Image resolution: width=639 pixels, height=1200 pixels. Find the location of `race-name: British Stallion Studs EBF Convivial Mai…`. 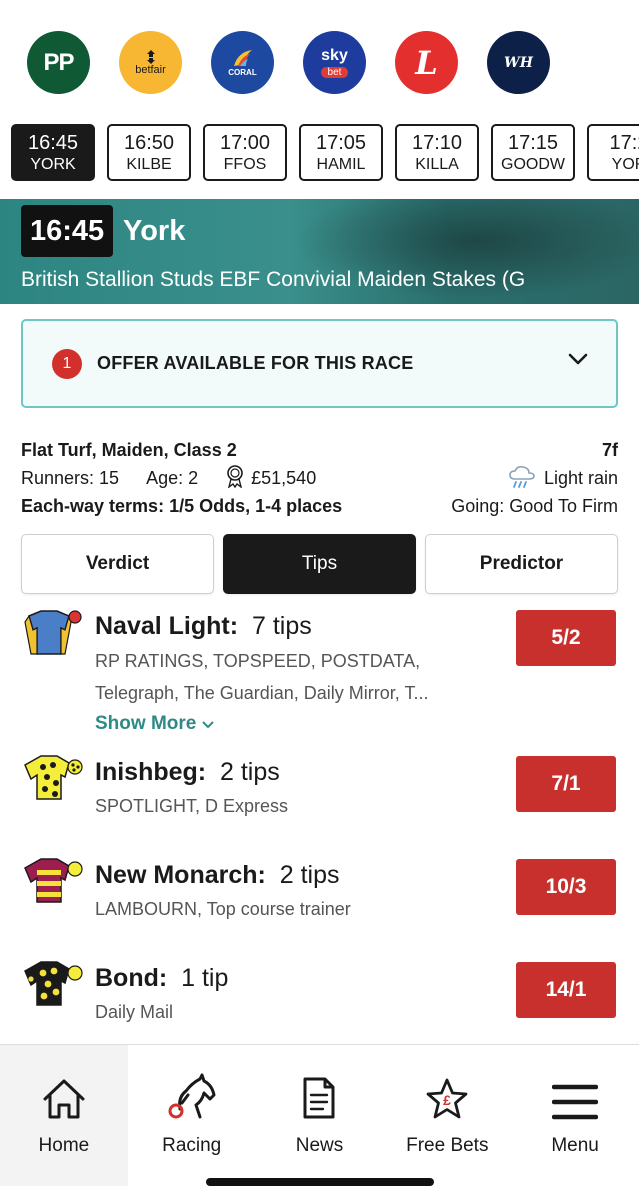

race-name: British Stallion Studs EBF Convivial Mai… is located at coordinates (273, 279).